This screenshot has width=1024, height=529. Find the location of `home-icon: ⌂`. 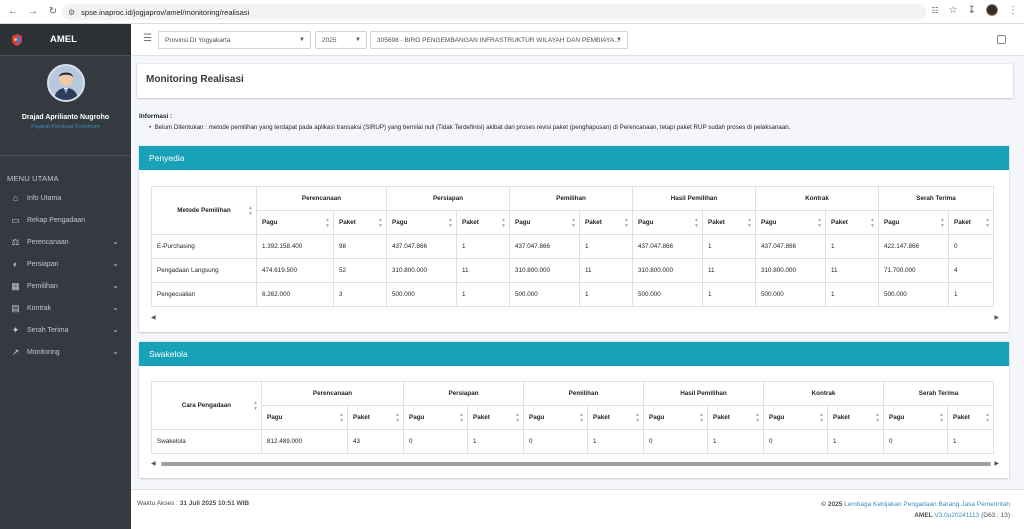

home-icon: ⌂ is located at coordinates (15, 198).